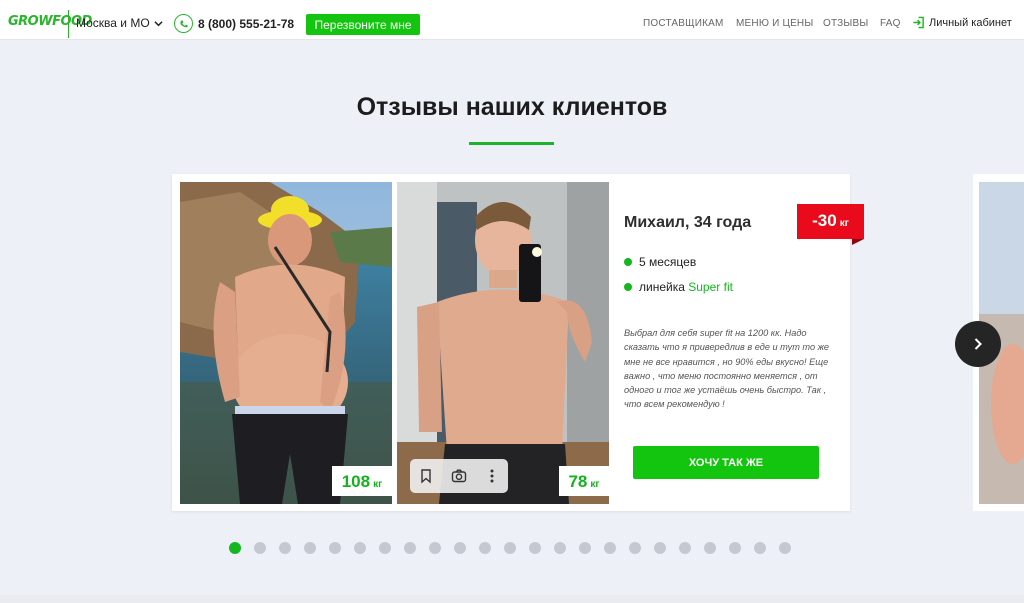 Image resolution: width=1024 pixels, height=603 pixels. I want to click on before-weight-value: 108, so click(356, 481).